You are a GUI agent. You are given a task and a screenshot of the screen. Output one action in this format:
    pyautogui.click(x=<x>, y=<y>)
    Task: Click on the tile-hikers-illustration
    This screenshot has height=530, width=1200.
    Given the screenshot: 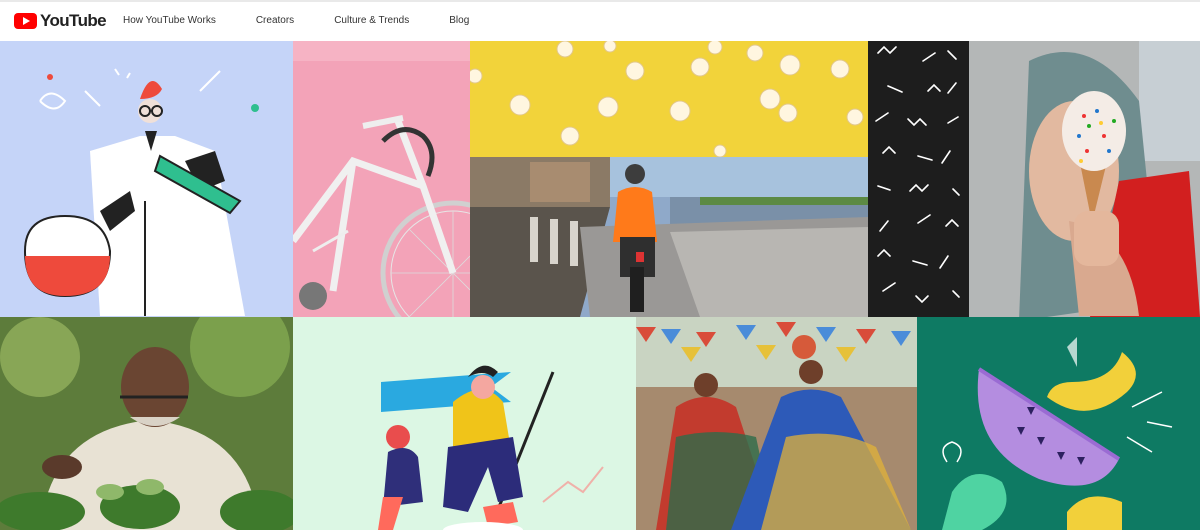 What is the action you would take?
    pyautogui.click(x=464, y=423)
    